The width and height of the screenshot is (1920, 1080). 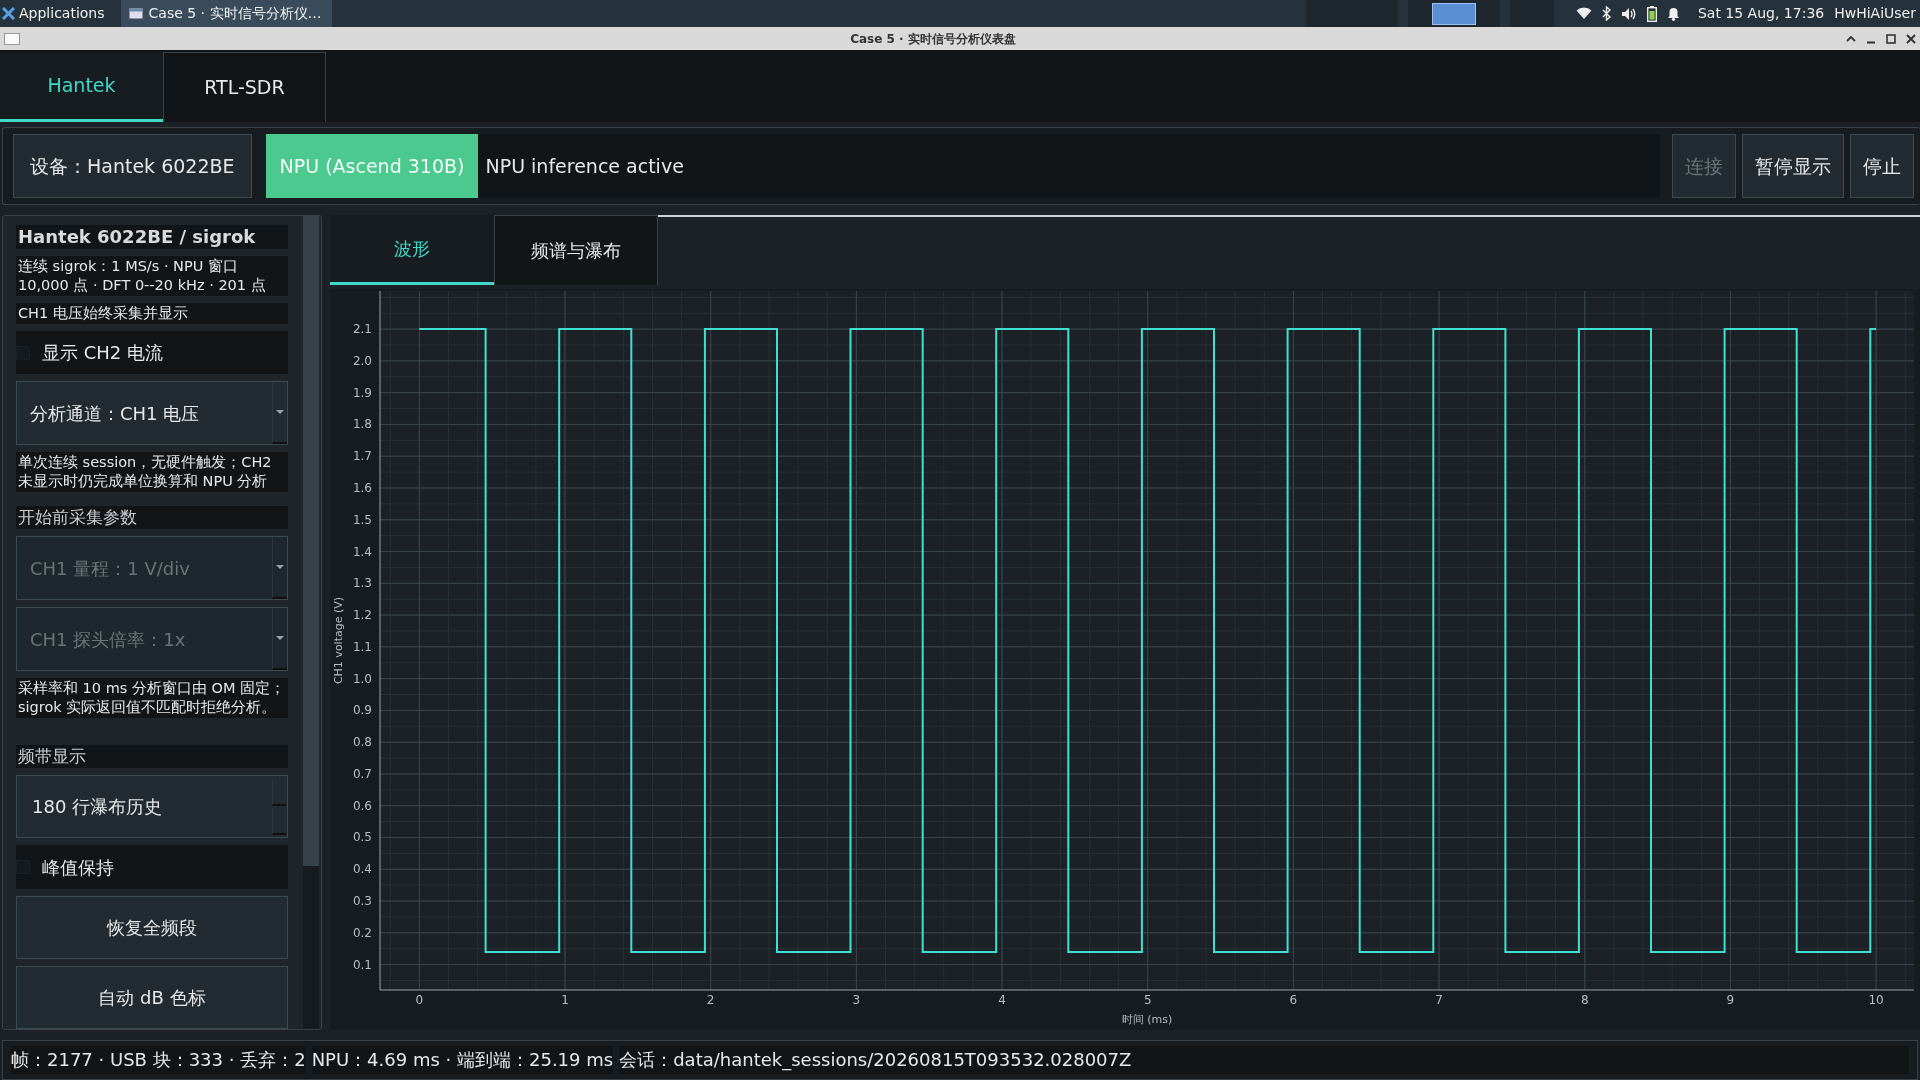 What do you see at coordinates (338, 640) in the screenshot?
I see `y-axis-title: CH1 voltage (V)` at bounding box center [338, 640].